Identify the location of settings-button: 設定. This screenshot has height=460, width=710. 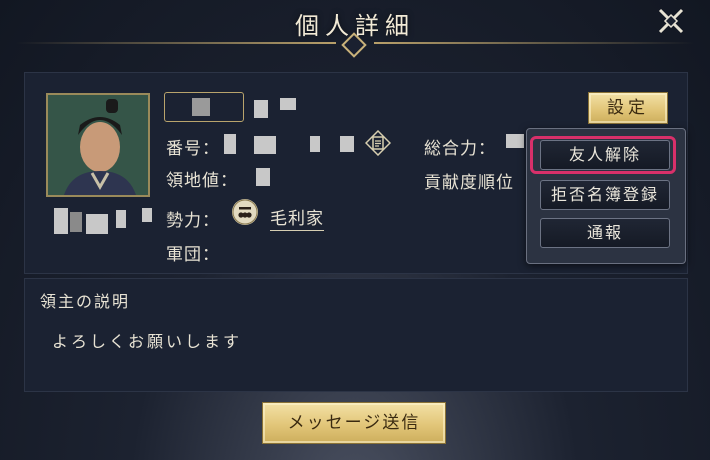
(628, 108).